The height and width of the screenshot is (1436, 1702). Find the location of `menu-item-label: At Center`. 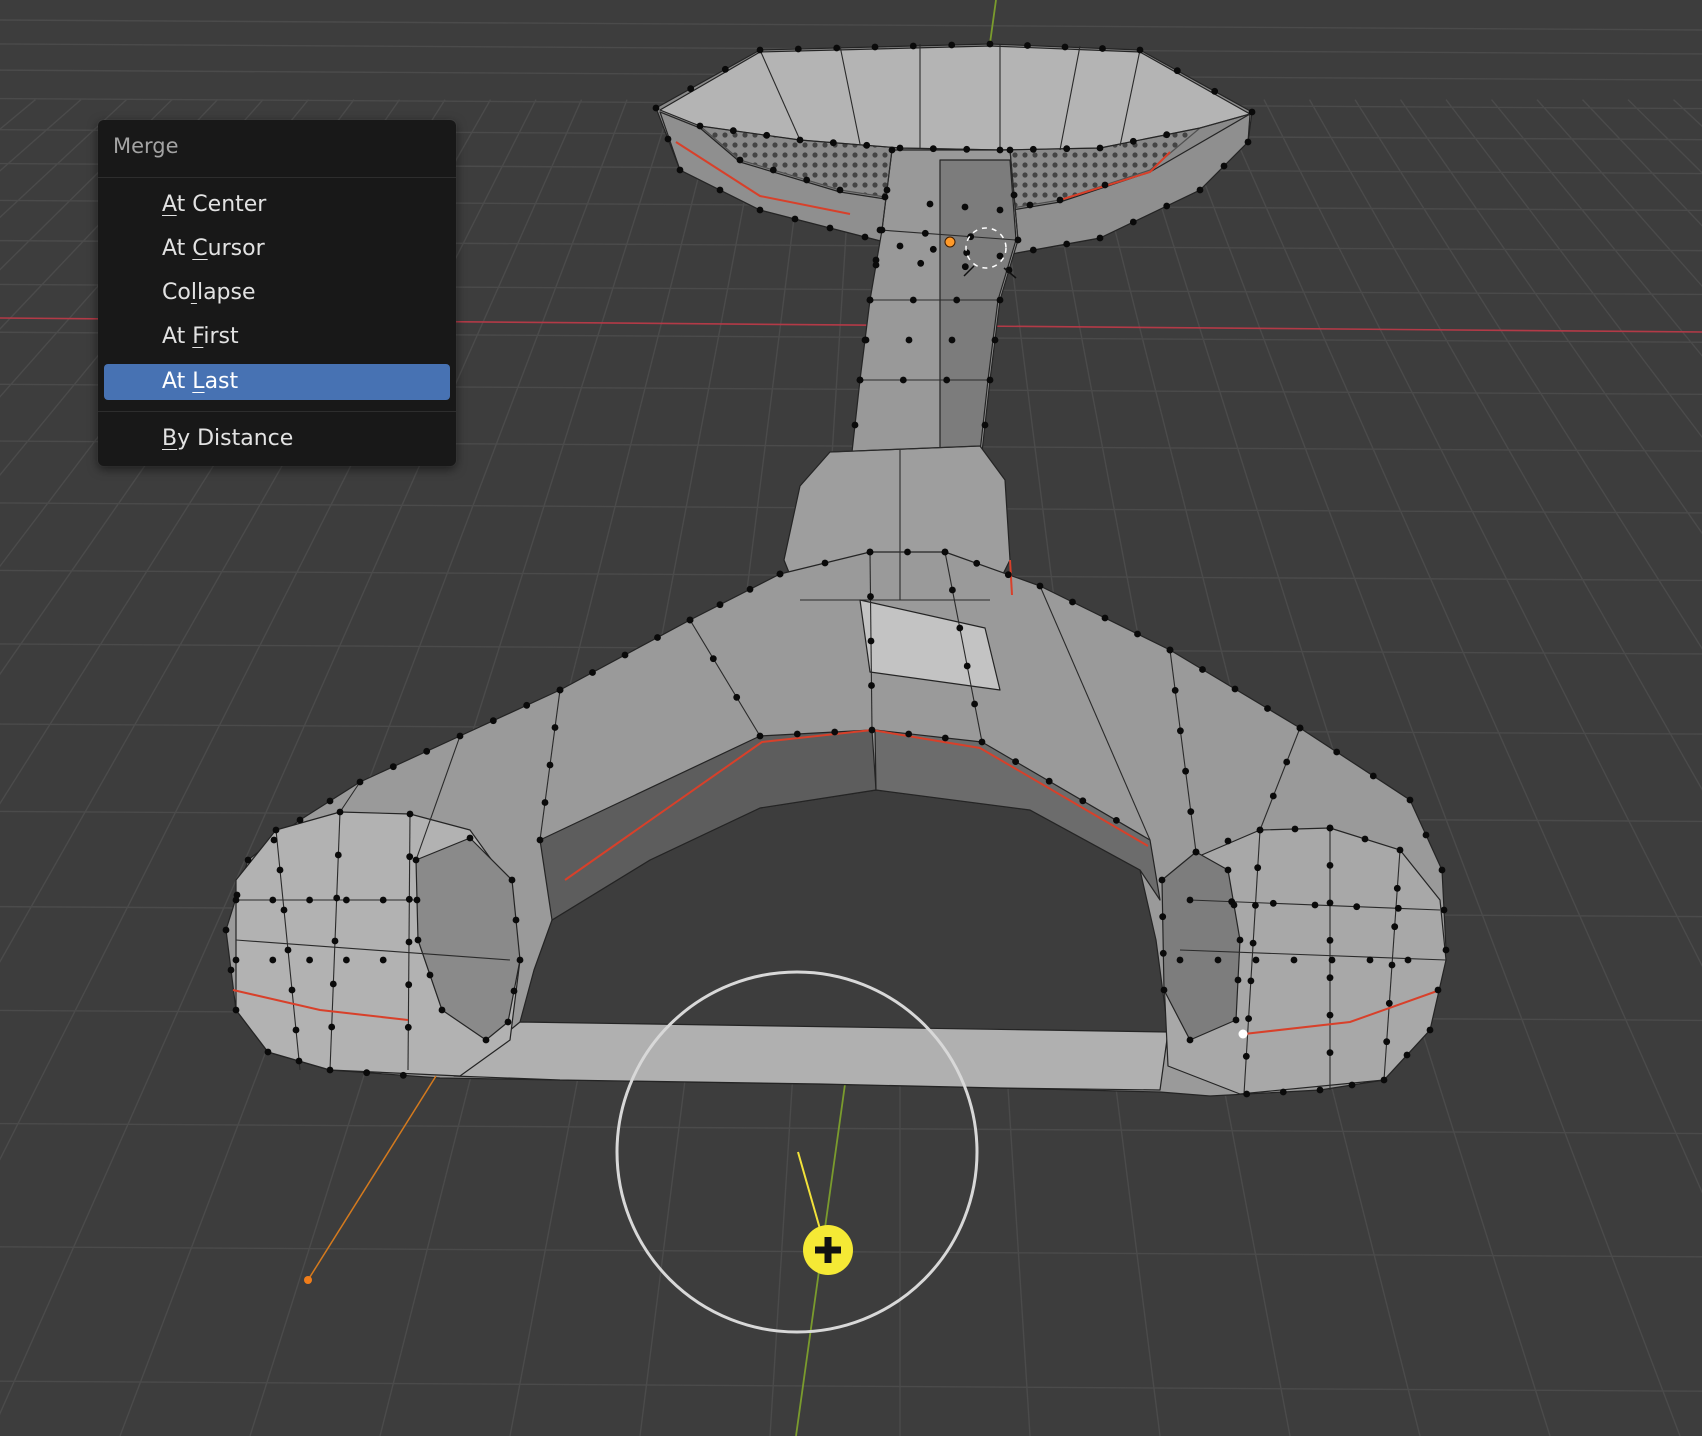

menu-item-label: At Center is located at coordinates (214, 204).